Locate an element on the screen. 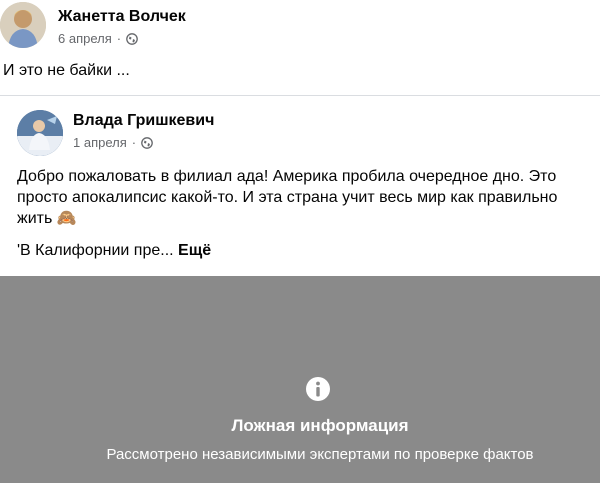 The image size is (600, 483). shared-post-meta: 1 апреля · is located at coordinates (113, 142).